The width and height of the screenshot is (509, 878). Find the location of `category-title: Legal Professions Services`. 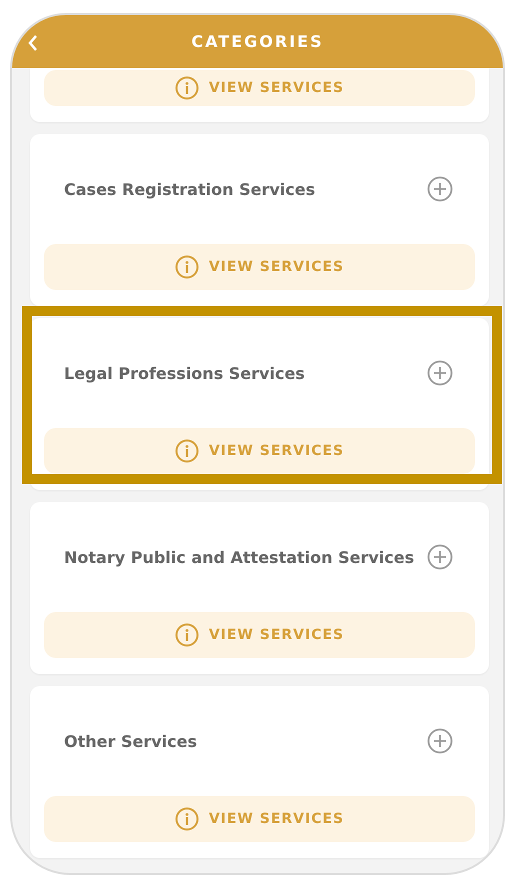

category-title: Legal Professions Services is located at coordinates (184, 373).